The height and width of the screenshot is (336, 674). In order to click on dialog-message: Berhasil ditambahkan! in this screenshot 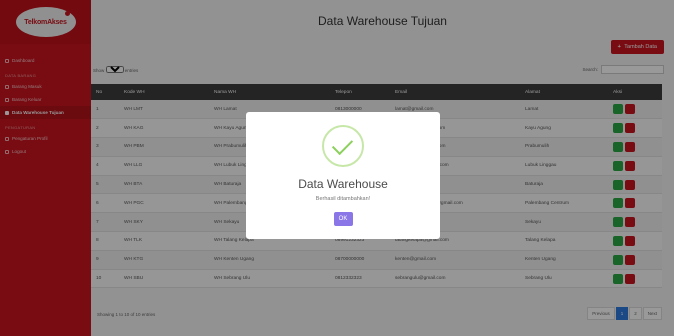, I will do `click(343, 199)`.